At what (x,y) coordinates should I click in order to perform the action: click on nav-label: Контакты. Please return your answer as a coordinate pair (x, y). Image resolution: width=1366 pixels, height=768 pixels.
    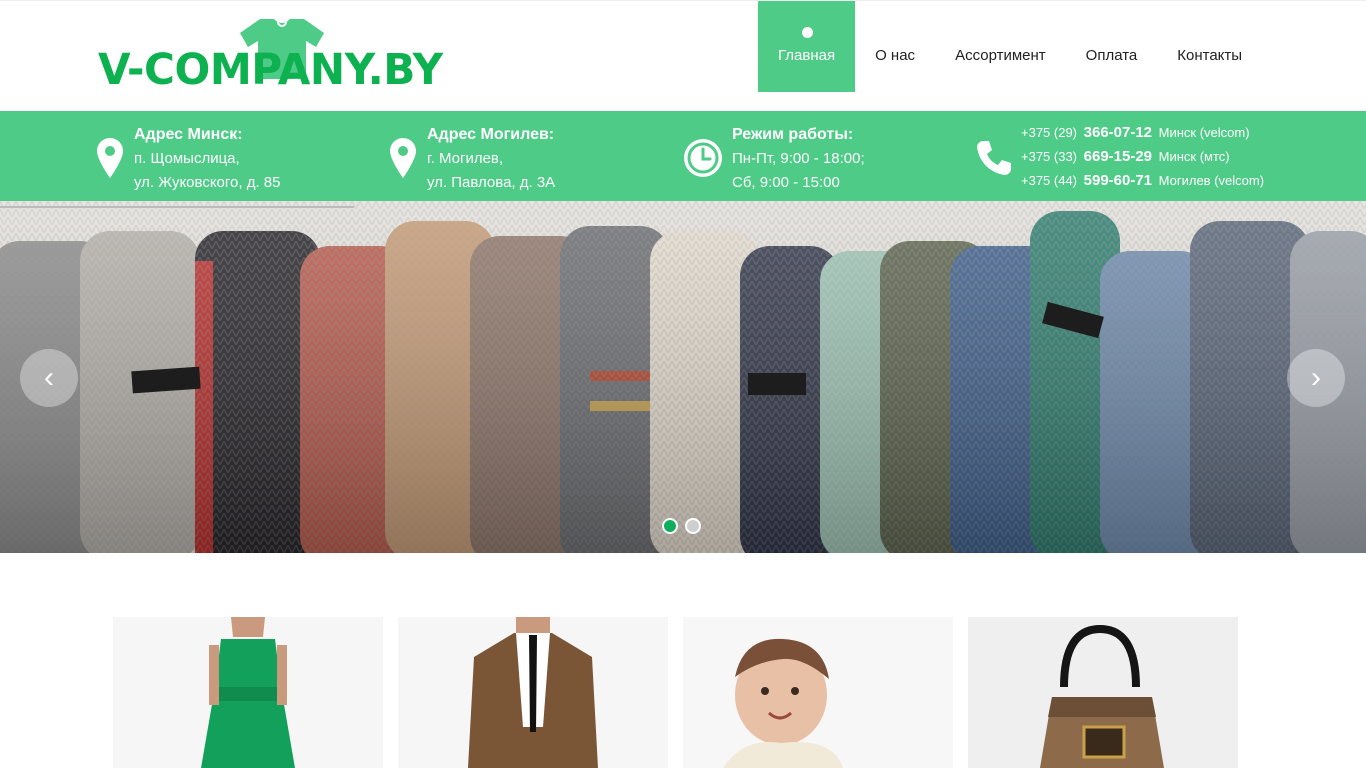
    Looking at the image, I should click on (1210, 55).